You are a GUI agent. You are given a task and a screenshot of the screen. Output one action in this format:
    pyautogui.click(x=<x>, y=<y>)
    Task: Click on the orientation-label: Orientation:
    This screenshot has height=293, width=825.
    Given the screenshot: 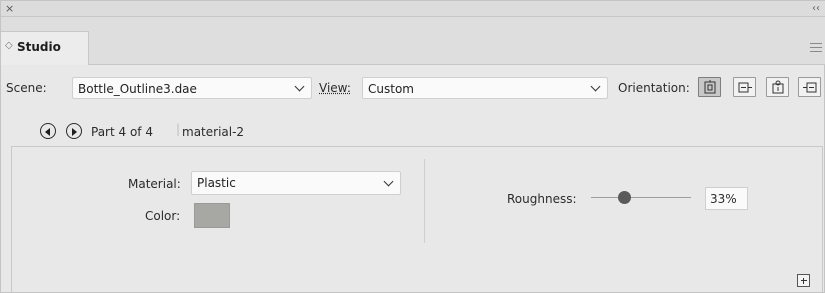 What is the action you would take?
    pyautogui.click(x=654, y=88)
    